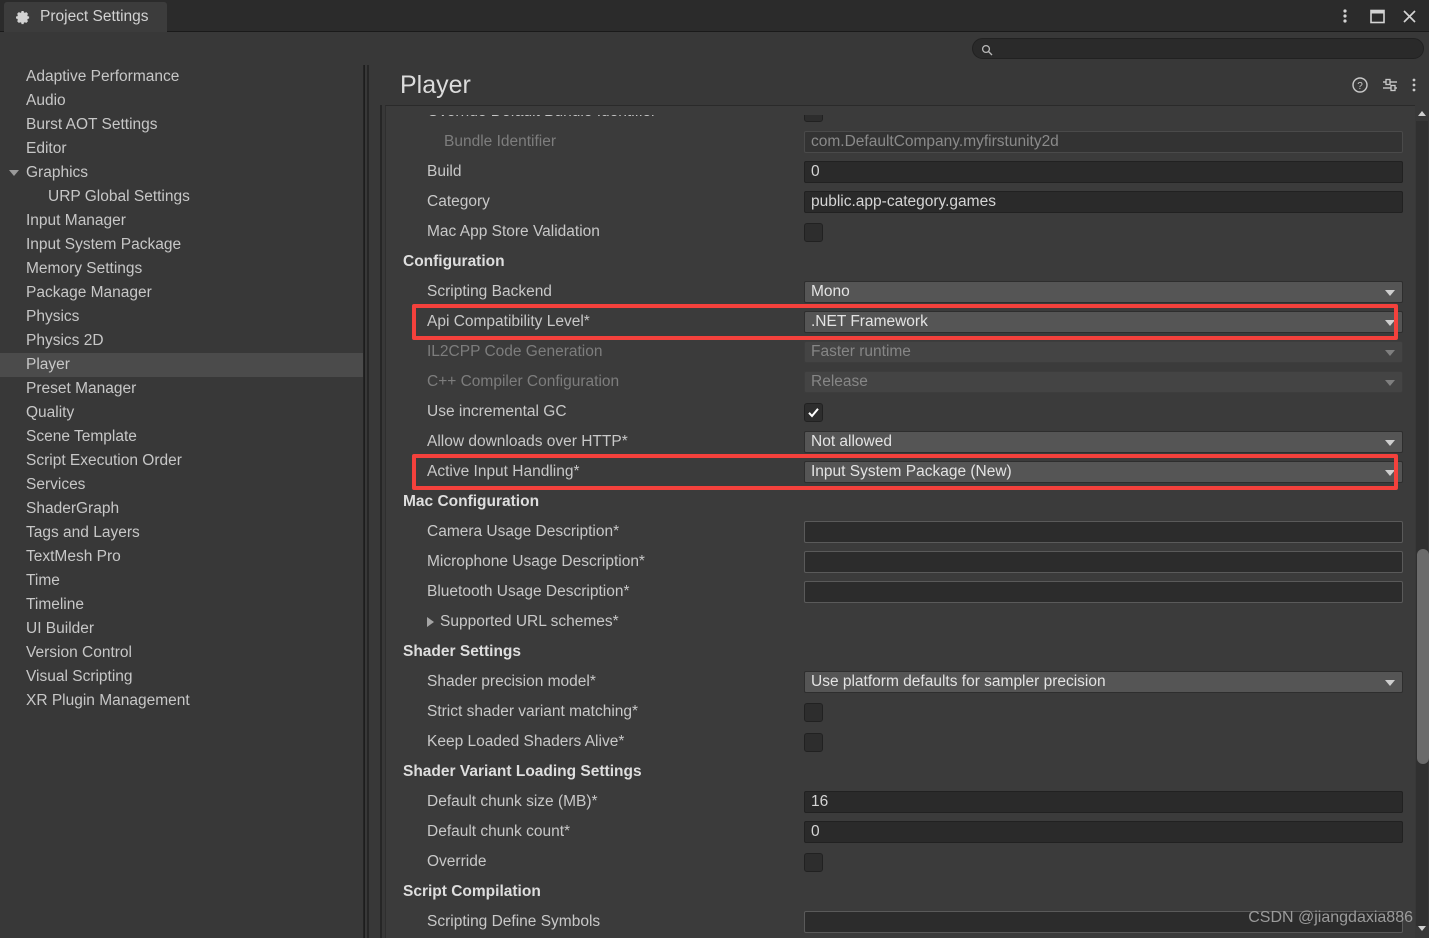  I want to click on checkbox-mac-app-store-validation, so click(813, 232).